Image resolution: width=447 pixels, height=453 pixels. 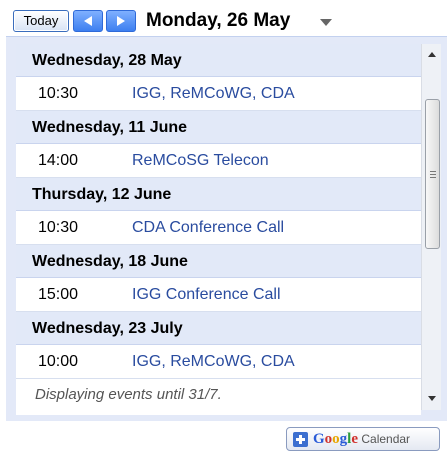 I want to click on google-calendar-button: Google Calendar, so click(x=363, y=439).